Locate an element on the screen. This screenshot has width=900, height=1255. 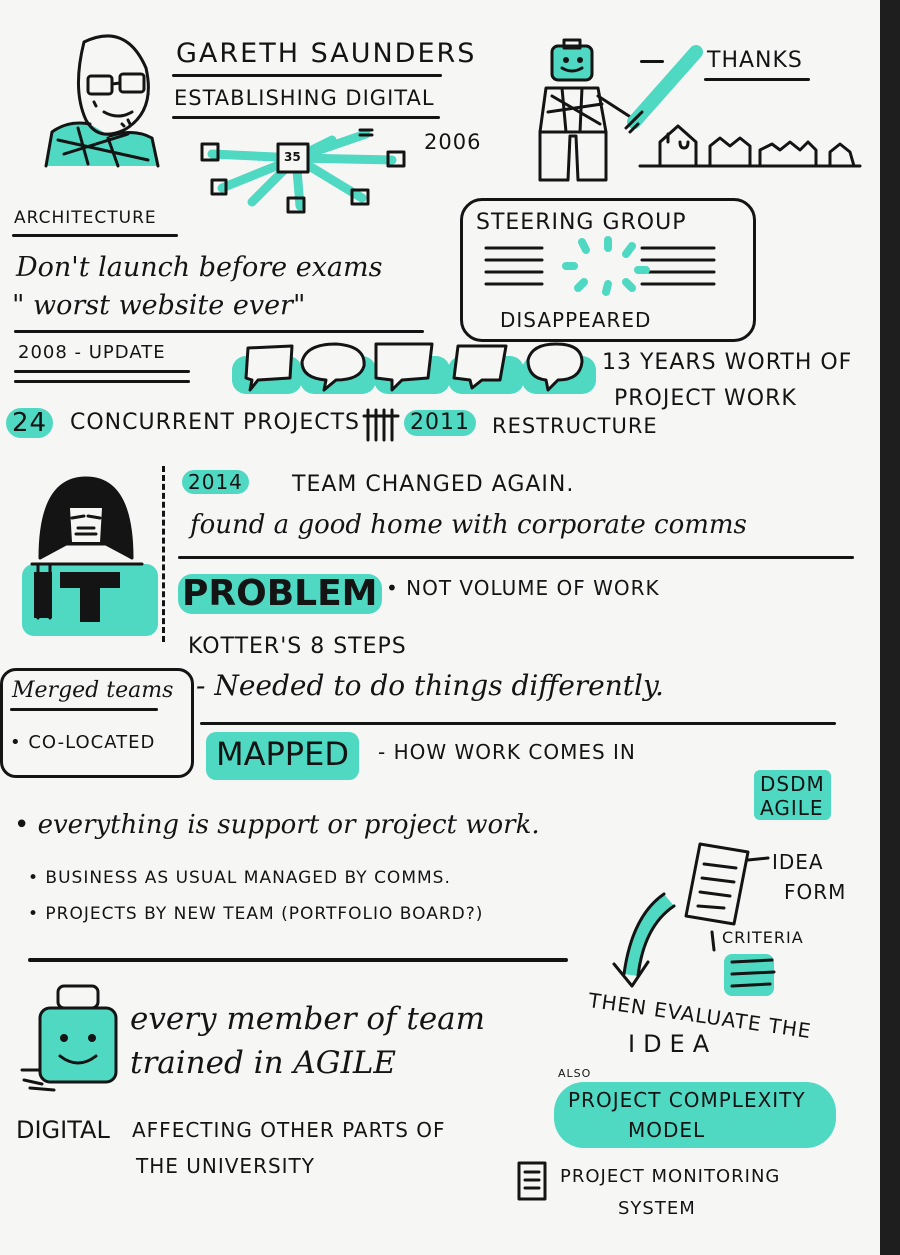
complexity-line2: model is located at coordinates (667, 1130).